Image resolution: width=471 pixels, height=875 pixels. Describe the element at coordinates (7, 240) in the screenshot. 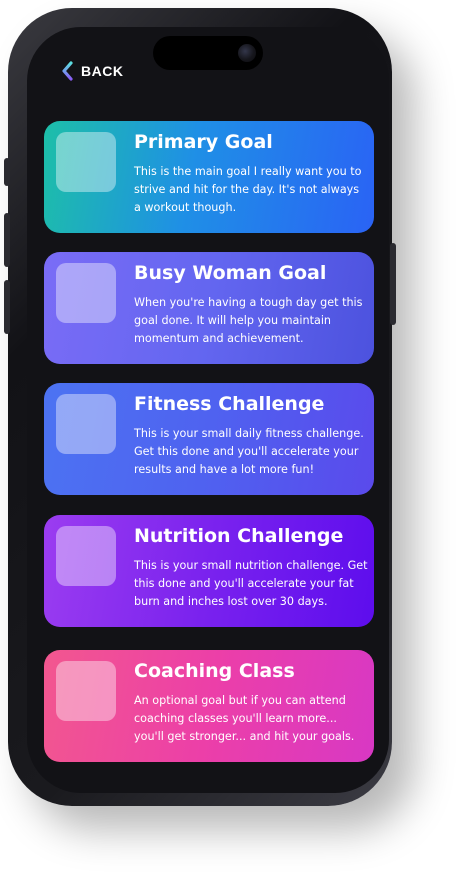

I see `volume-up-button` at that location.